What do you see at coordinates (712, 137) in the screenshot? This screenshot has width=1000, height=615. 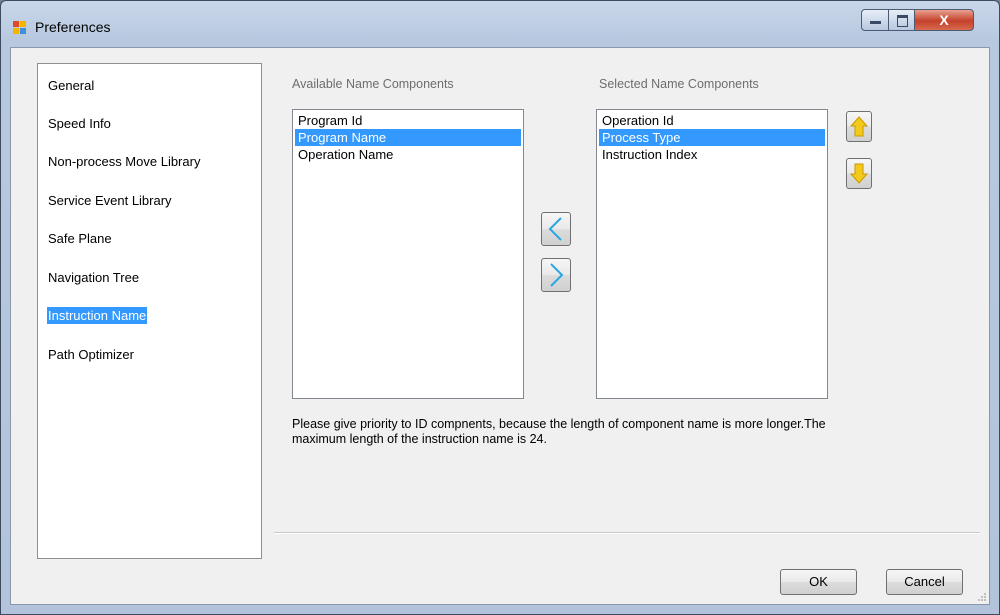 I see `list-item: Process Type` at bounding box center [712, 137].